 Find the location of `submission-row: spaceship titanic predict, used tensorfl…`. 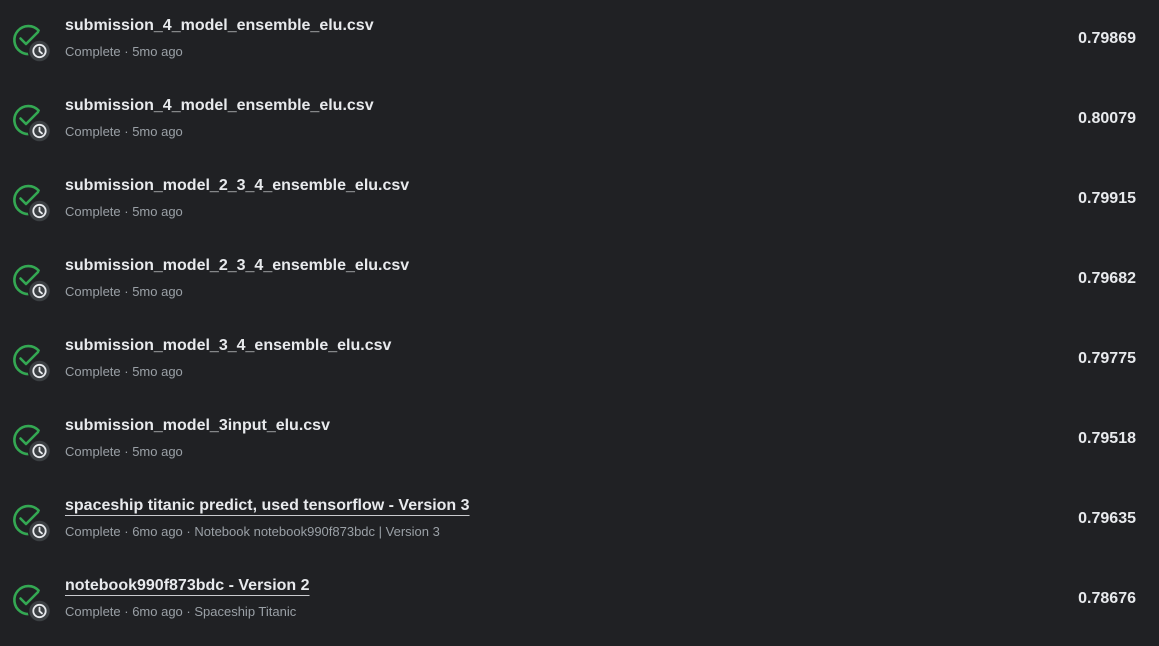

submission-row: spaceship titanic predict, used tensorfl… is located at coordinates (579, 520).